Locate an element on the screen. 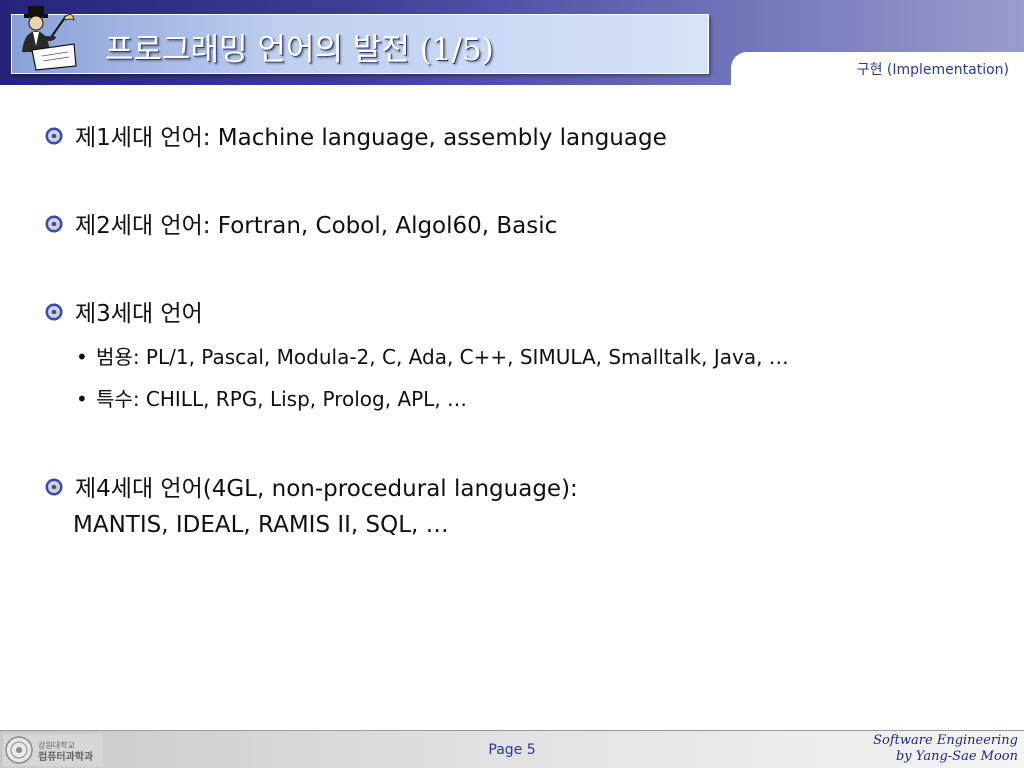  credit-line-1: Software Engineering is located at coordinates (945, 740).